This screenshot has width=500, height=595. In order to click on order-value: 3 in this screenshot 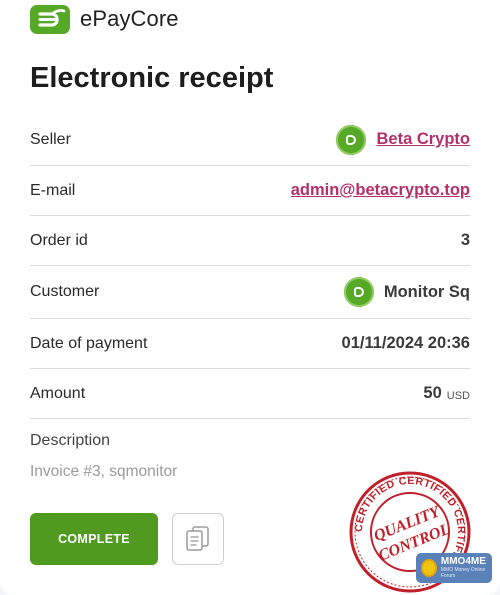, I will do `click(465, 240)`.